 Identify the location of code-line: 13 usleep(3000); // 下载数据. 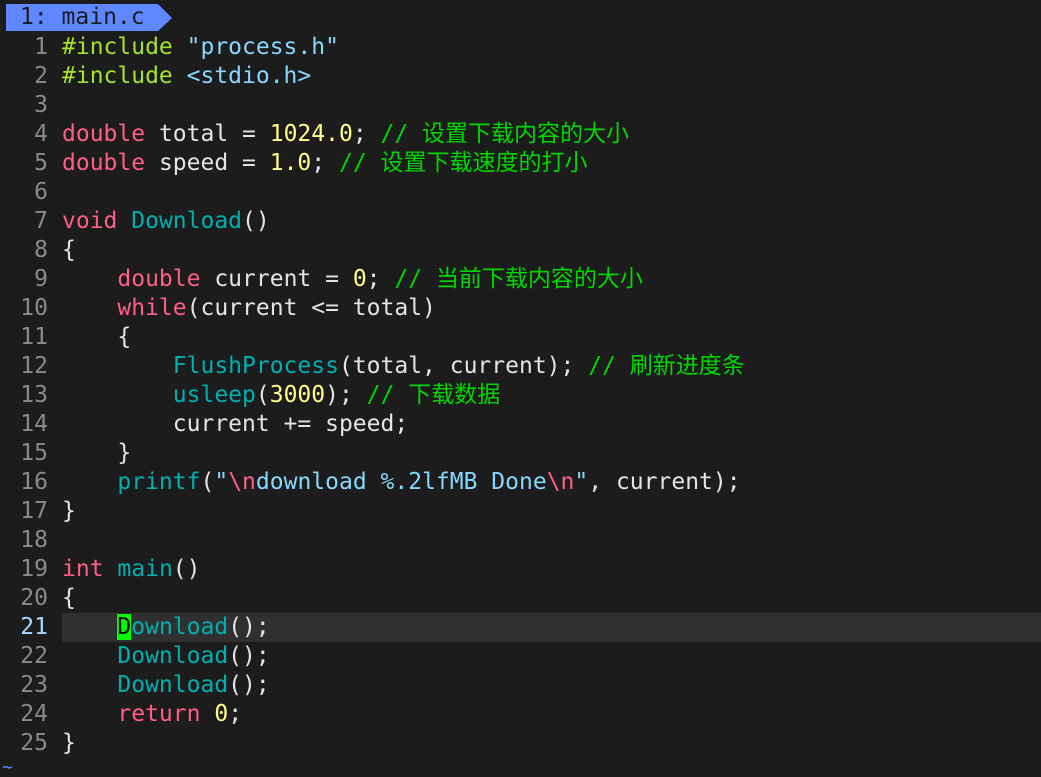
(520, 395).